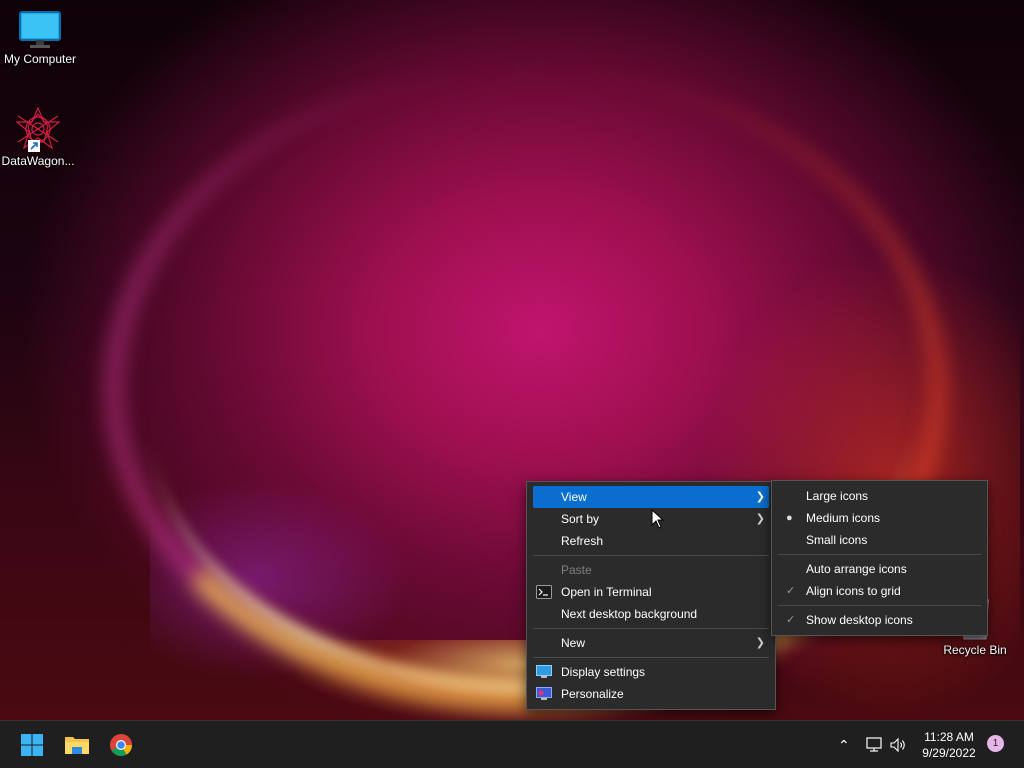  Describe the element at coordinates (629, 614) in the screenshot. I see `menu-item-label: Next desktop background` at that location.